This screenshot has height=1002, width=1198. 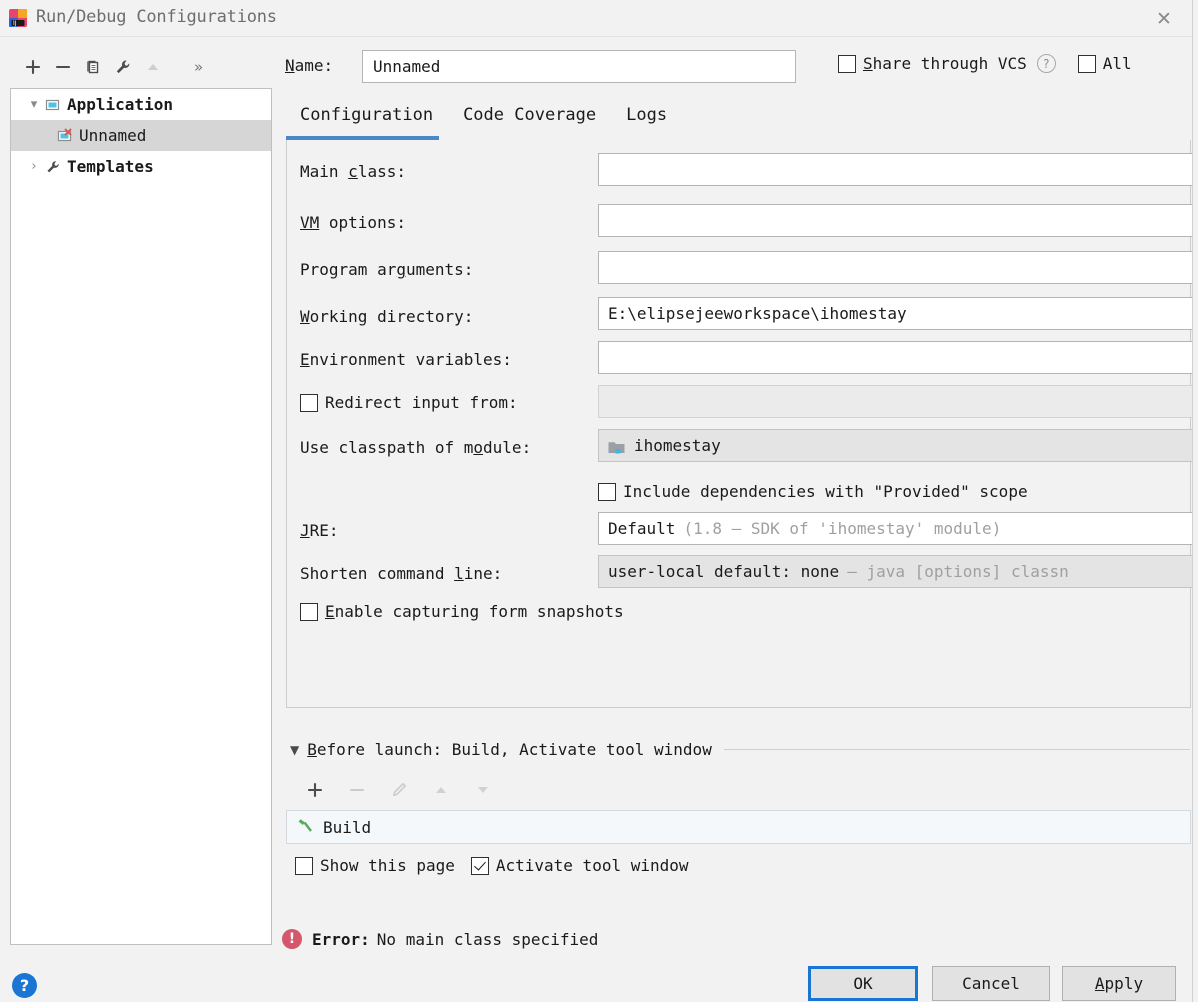 What do you see at coordinates (33, 67) in the screenshot?
I see `add-configuration-button` at bounding box center [33, 67].